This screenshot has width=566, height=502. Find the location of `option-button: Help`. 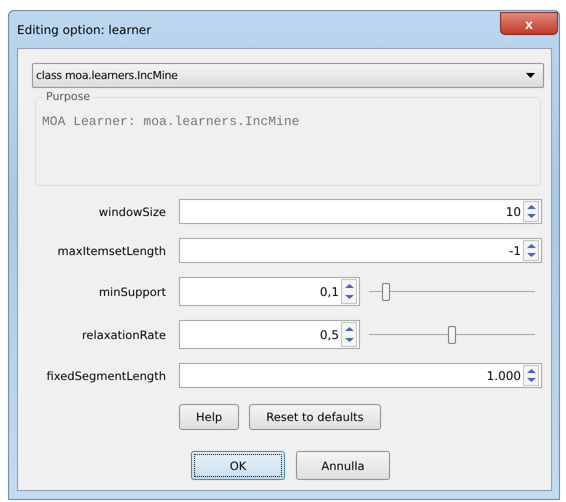

option-button: Help is located at coordinates (209, 417).